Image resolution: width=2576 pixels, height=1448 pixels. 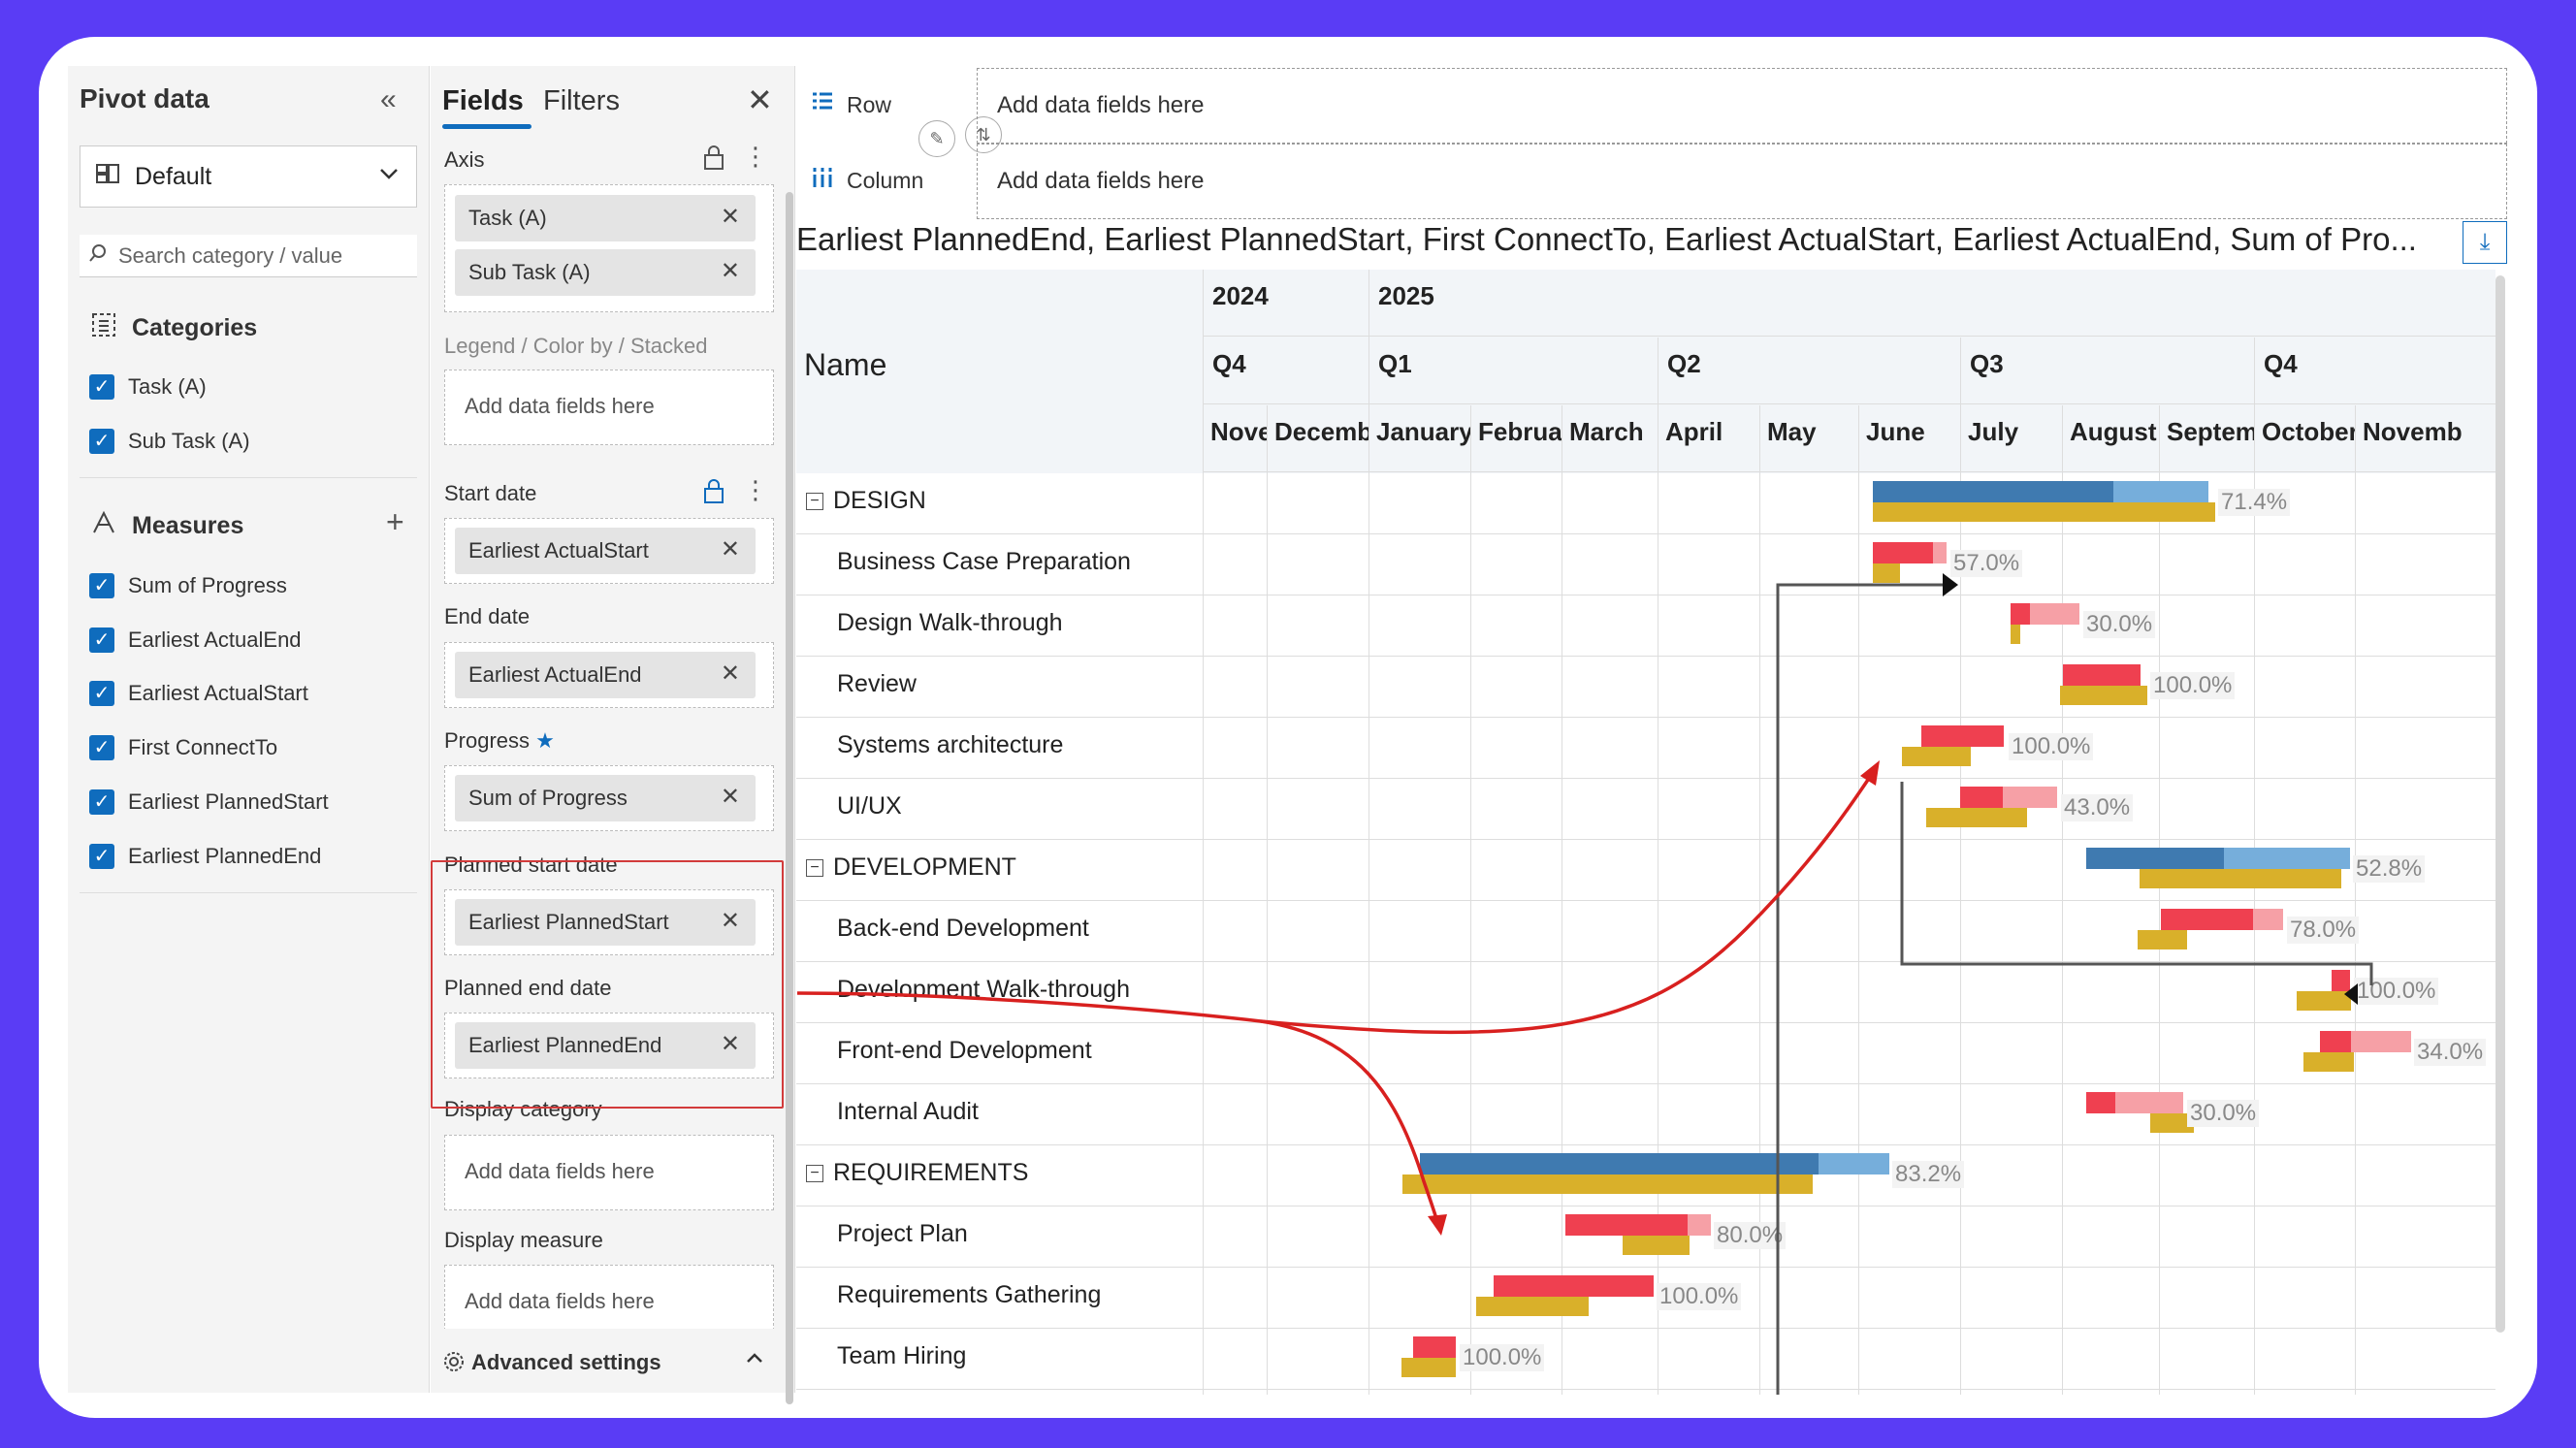 What do you see at coordinates (388, 99) in the screenshot?
I see `collapse-panel-icon: «` at bounding box center [388, 99].